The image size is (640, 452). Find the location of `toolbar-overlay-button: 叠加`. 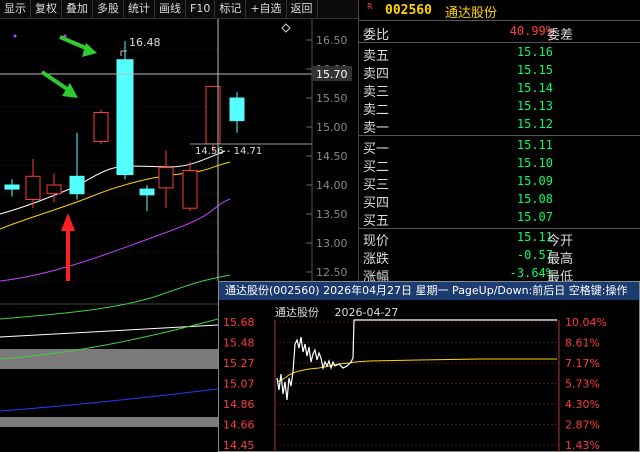

toolbar-overlay-button: 叠加 is located at coordinates (77, 9).